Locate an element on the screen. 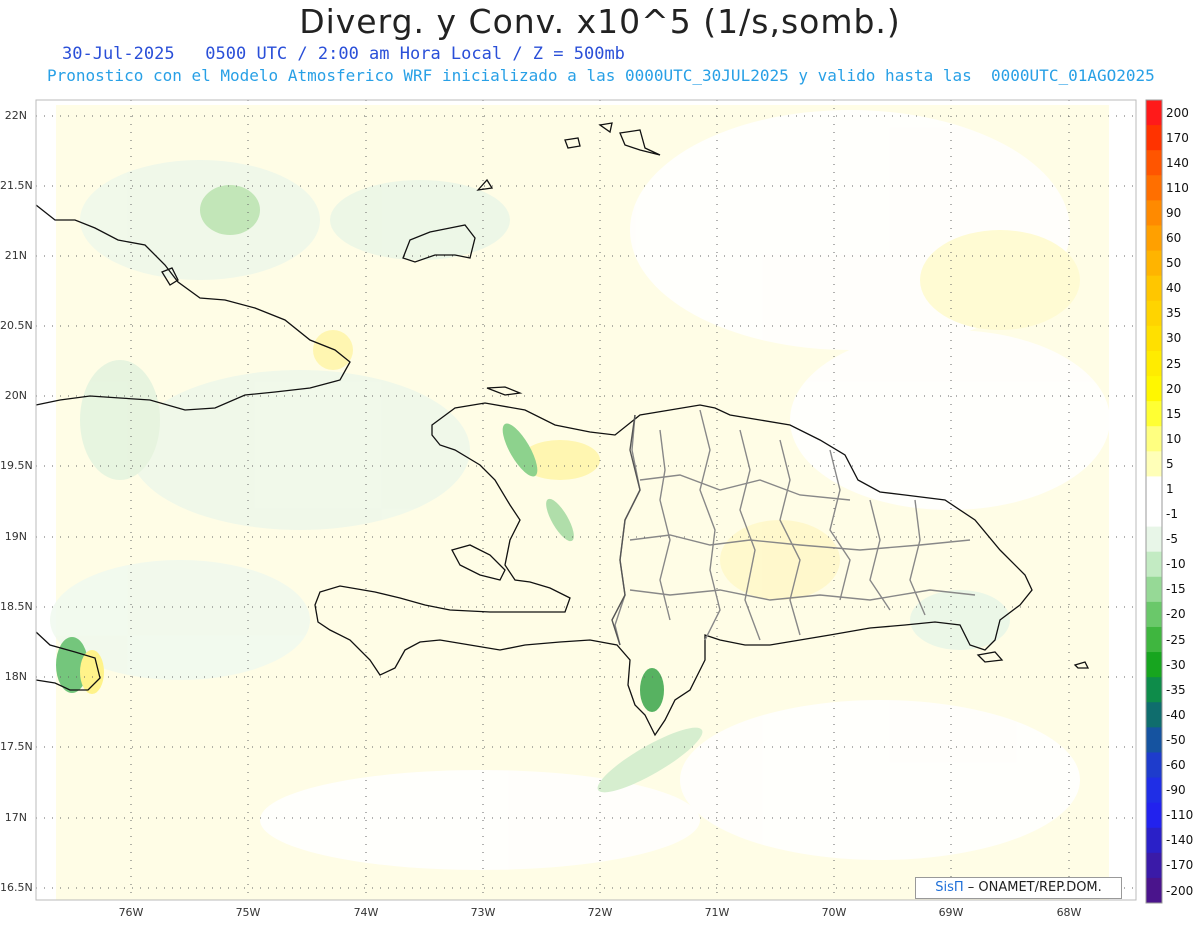  colorbar-tick-label: -20 is located at coordinates (1176, 614).